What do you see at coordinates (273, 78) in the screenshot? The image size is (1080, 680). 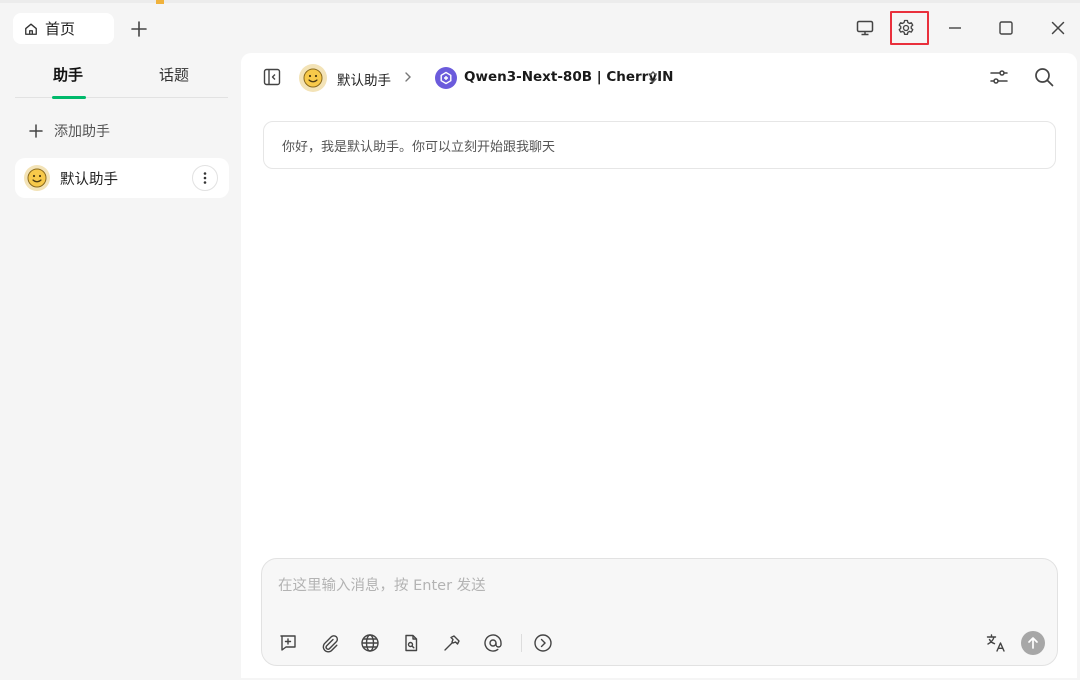 I see `collapse-sidebar-icon` at bounding box center [273, 78].